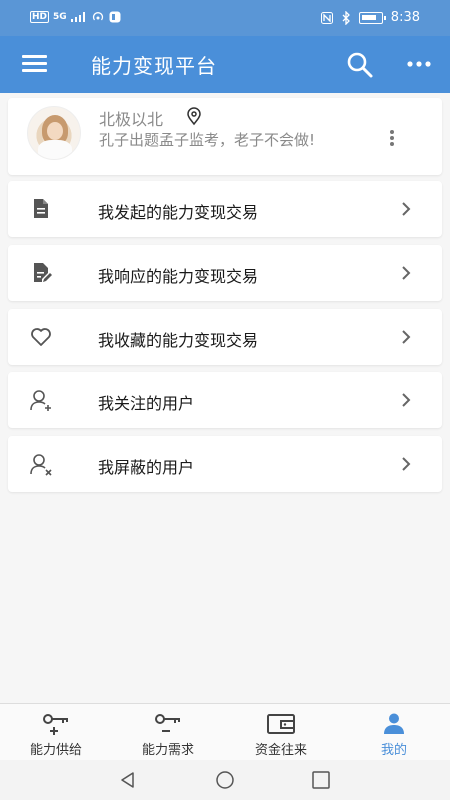 Image resolution: width=450 pixels, height=800 pixels. Describe the element at coordinates (41, 337) in the screenshot. I see `heart-icon` at that location.